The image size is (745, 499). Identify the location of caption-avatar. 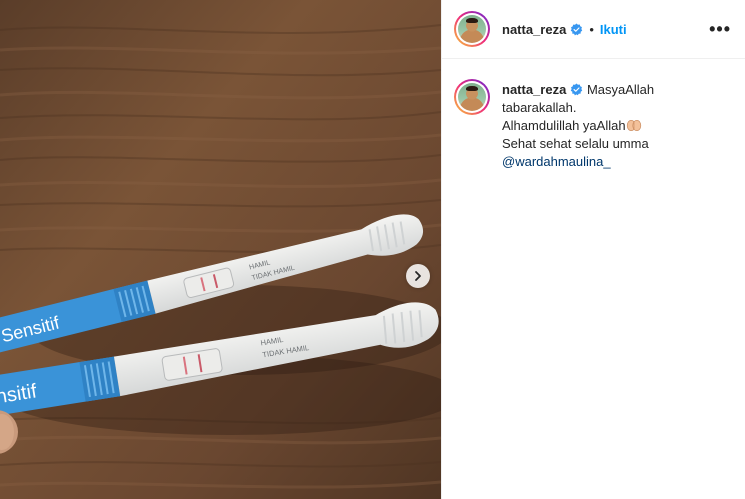
(472, 97).